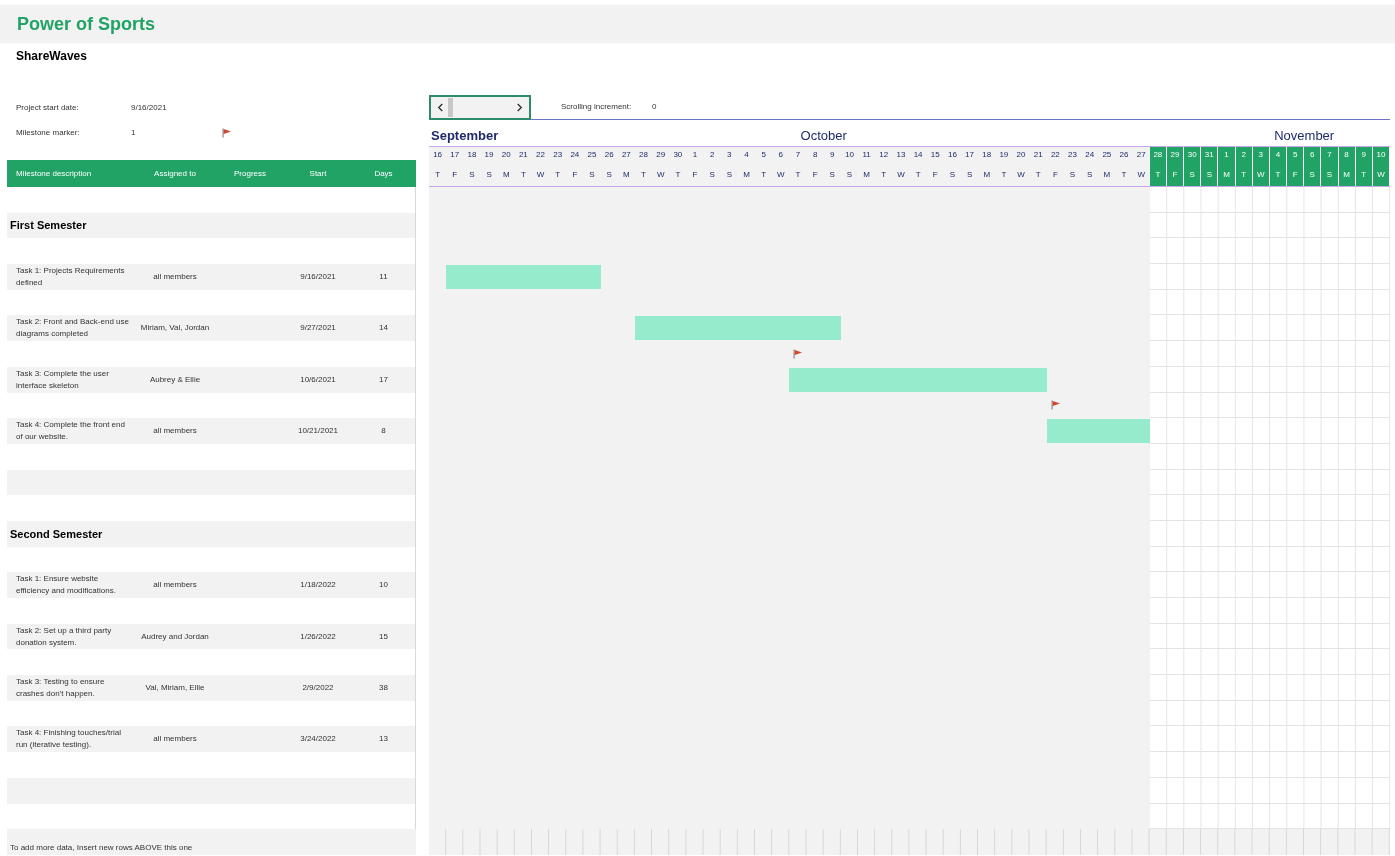 This screenshot has width=1395, height=856. I want to click on duration: 14, so click(383, 328).